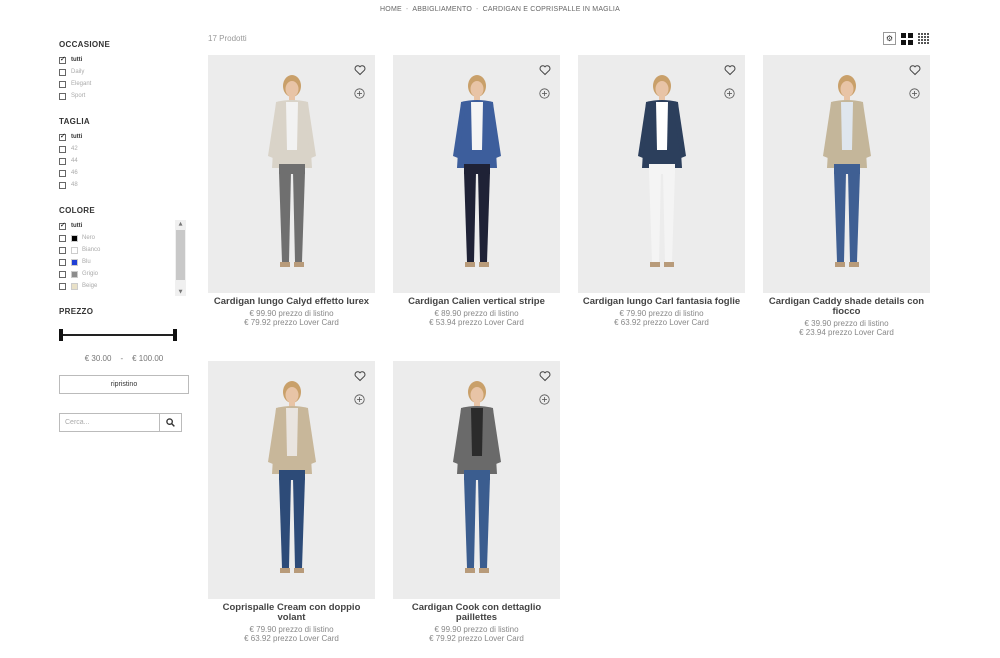  I want to click on option-label: 46, so click(74, 173).